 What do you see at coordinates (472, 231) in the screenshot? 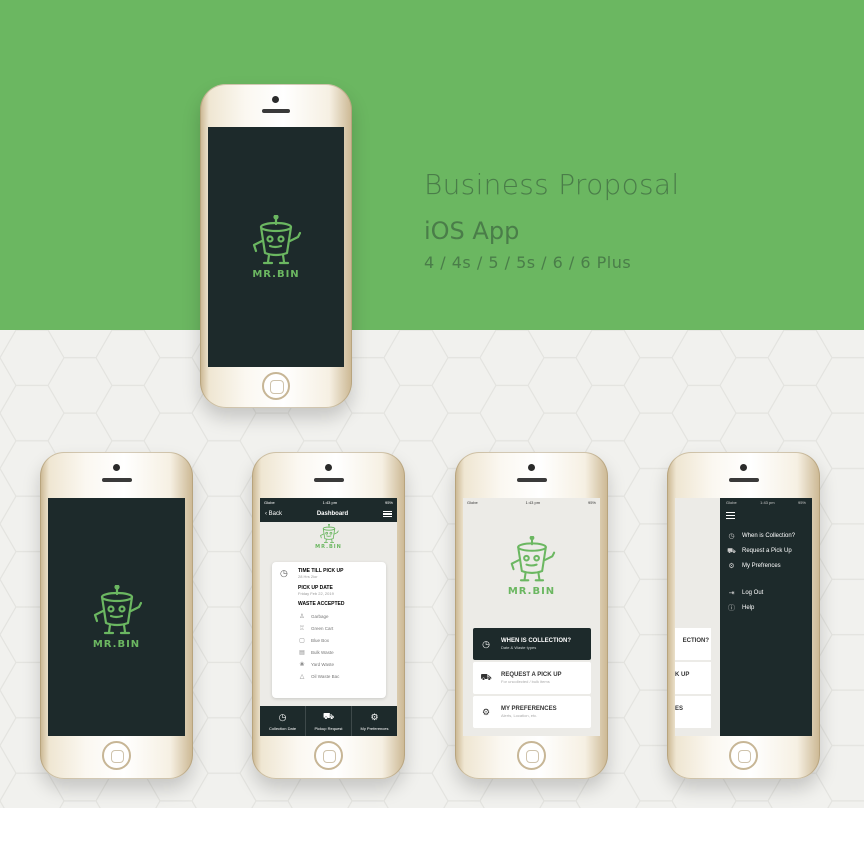
I see `subtitle: iOS App` at bounding box center [472, 231].